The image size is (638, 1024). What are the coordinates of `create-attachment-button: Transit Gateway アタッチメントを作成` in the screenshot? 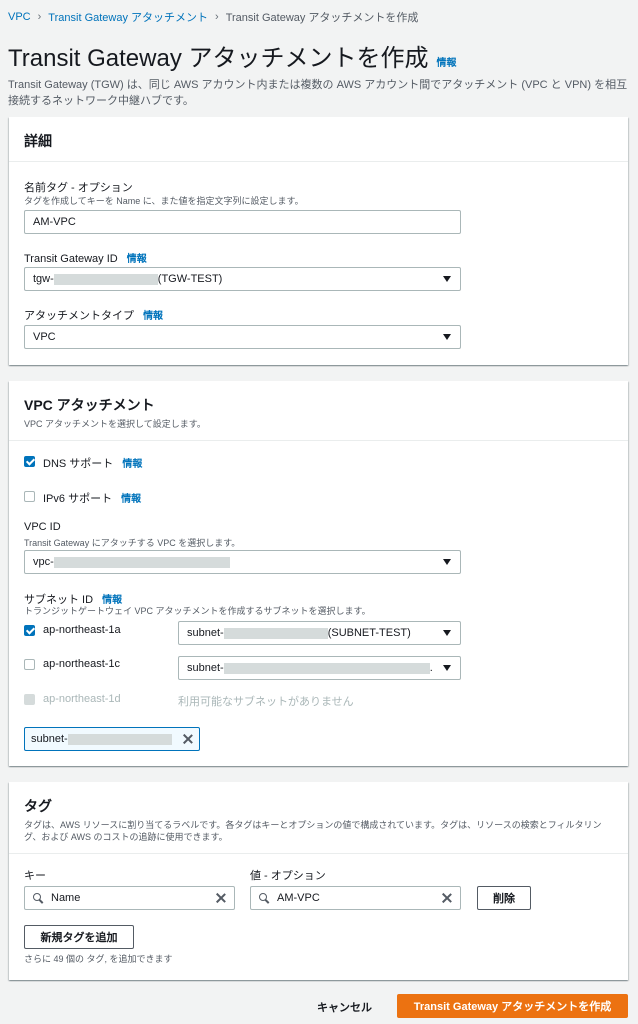 It's located at (512, 1006).